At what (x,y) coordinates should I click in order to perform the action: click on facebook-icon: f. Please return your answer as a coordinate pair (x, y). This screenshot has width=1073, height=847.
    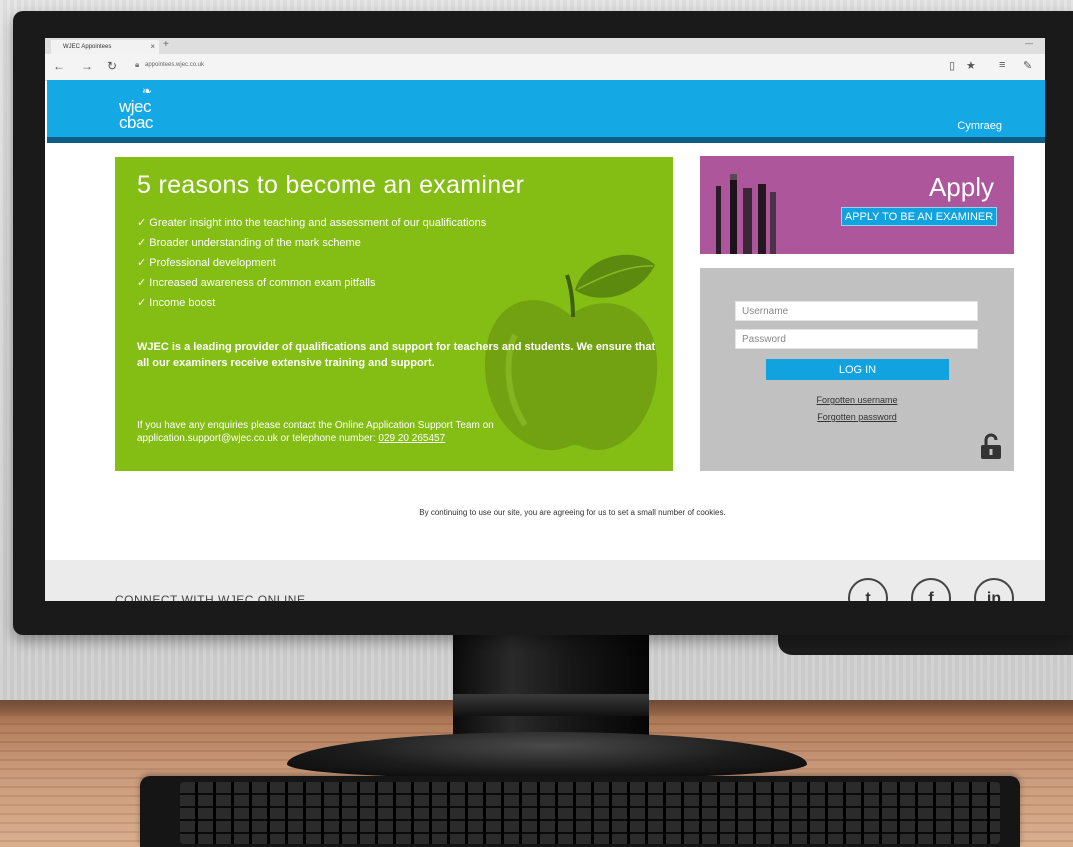
    Looking at the image, I should click on (931, 589).